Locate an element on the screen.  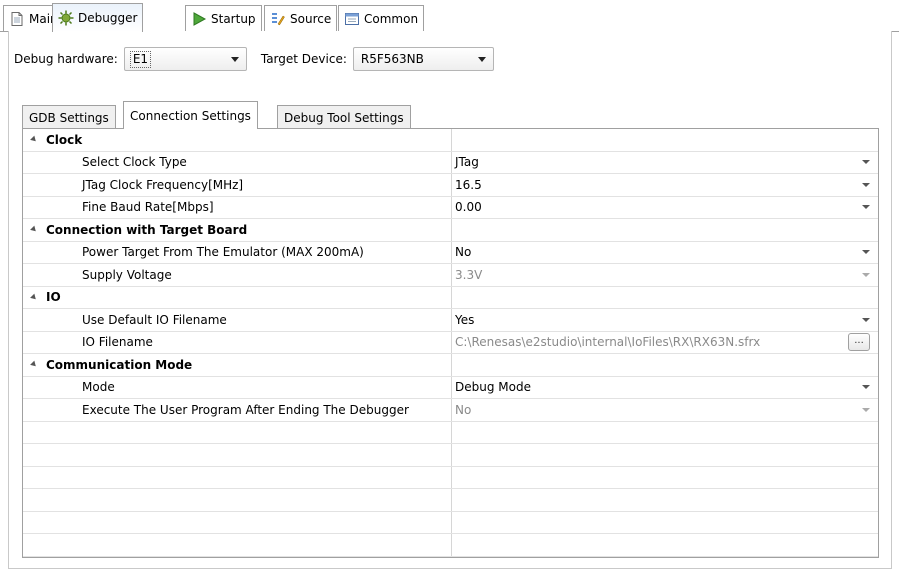
common-icon is located at coordinates (352, 19).